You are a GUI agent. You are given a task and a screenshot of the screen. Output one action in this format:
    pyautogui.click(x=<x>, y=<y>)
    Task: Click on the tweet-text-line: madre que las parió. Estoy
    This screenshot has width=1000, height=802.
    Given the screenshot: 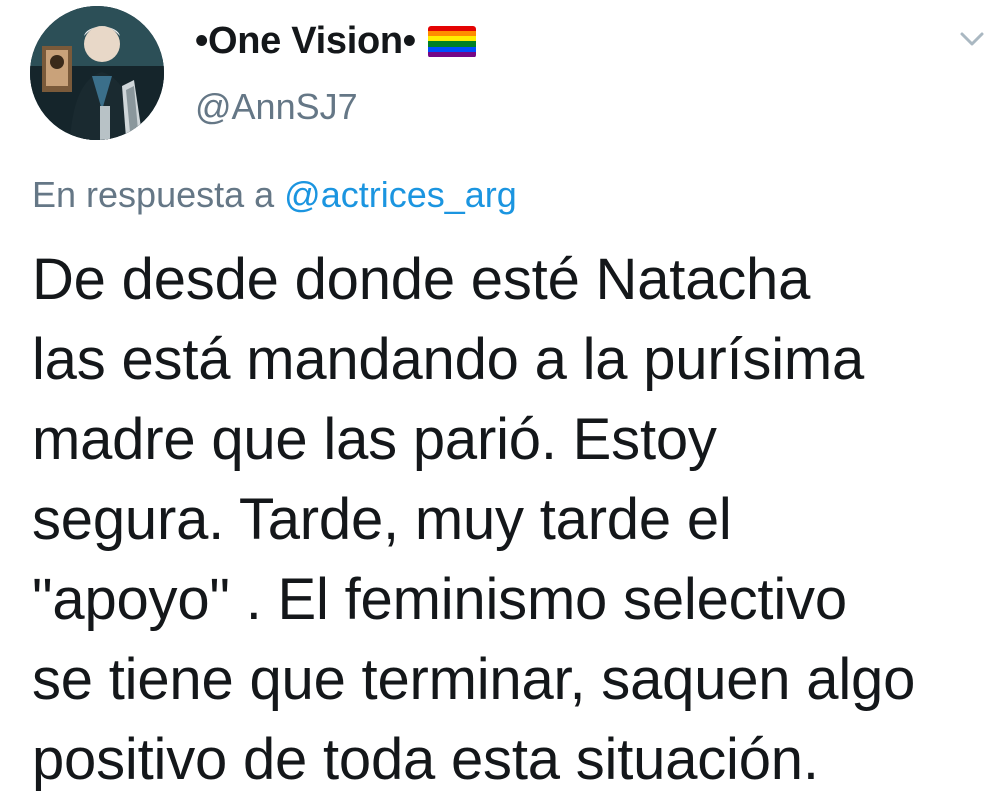 What is the action you would take?
    pyautogui.click(x=374, y=439)
    